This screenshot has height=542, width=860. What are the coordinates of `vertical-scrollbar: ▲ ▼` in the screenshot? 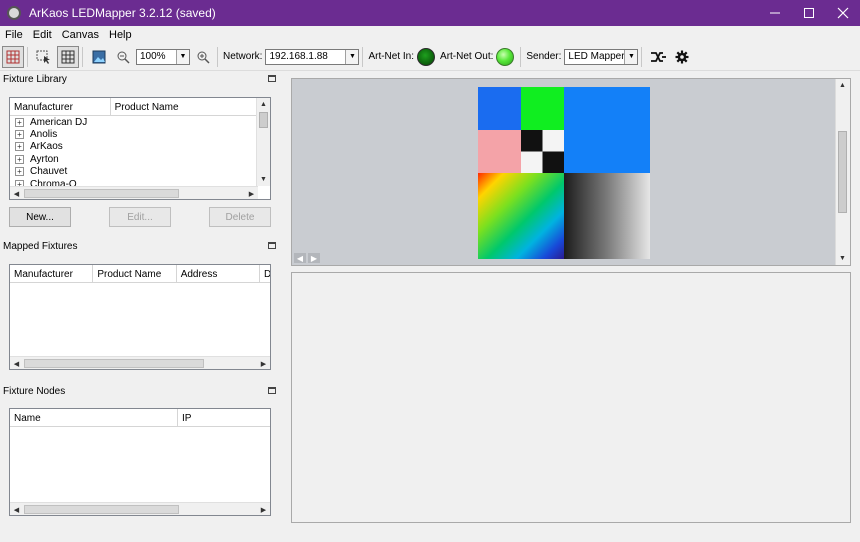 It's located at (263, 142).